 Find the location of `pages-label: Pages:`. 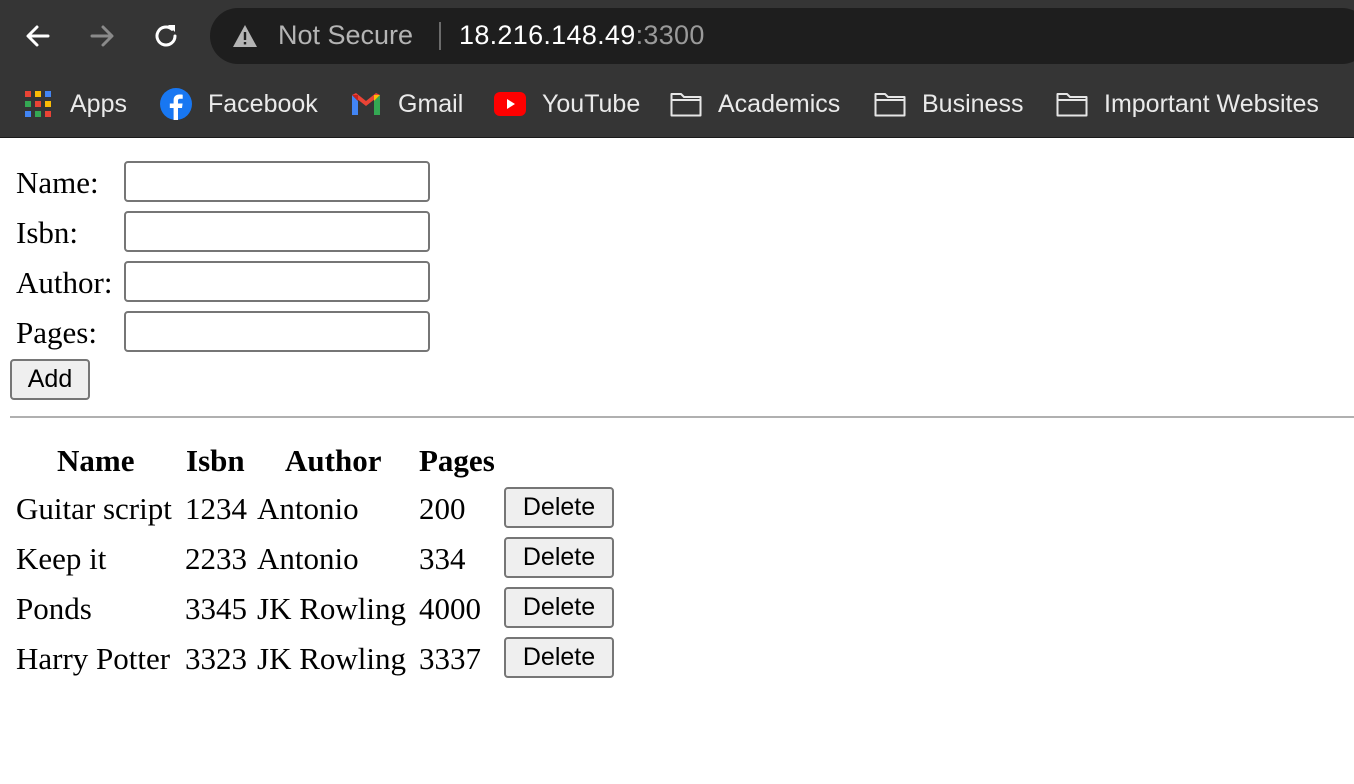

pages-label: Pages: is located at coordinates (56, 332).